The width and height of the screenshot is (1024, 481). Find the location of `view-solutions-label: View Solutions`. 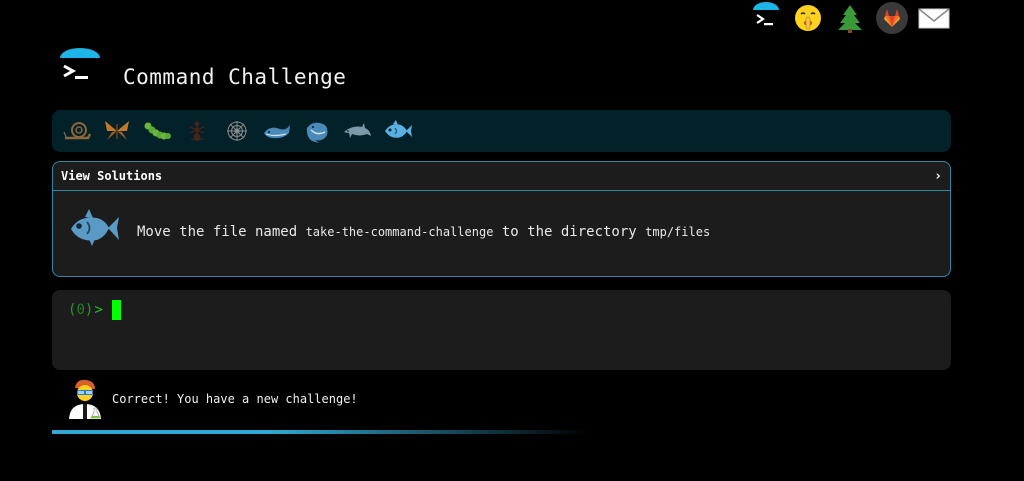

view-solutions-label: View Solutions is located at coordinates (112, 176).